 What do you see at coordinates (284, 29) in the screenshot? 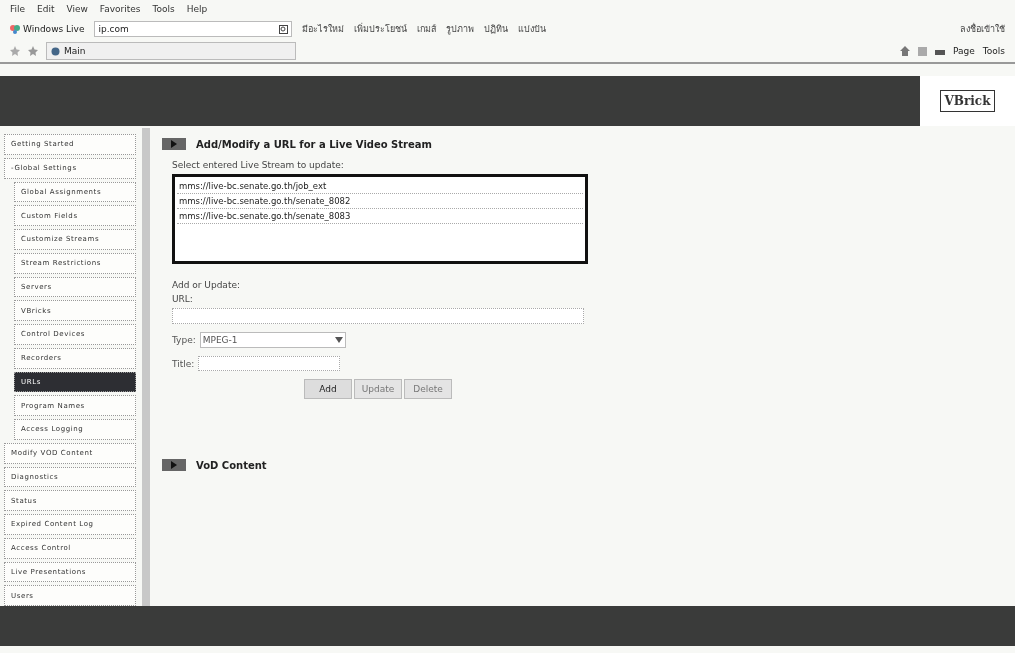
I see `search-icon` at bounding box center [284, 29].